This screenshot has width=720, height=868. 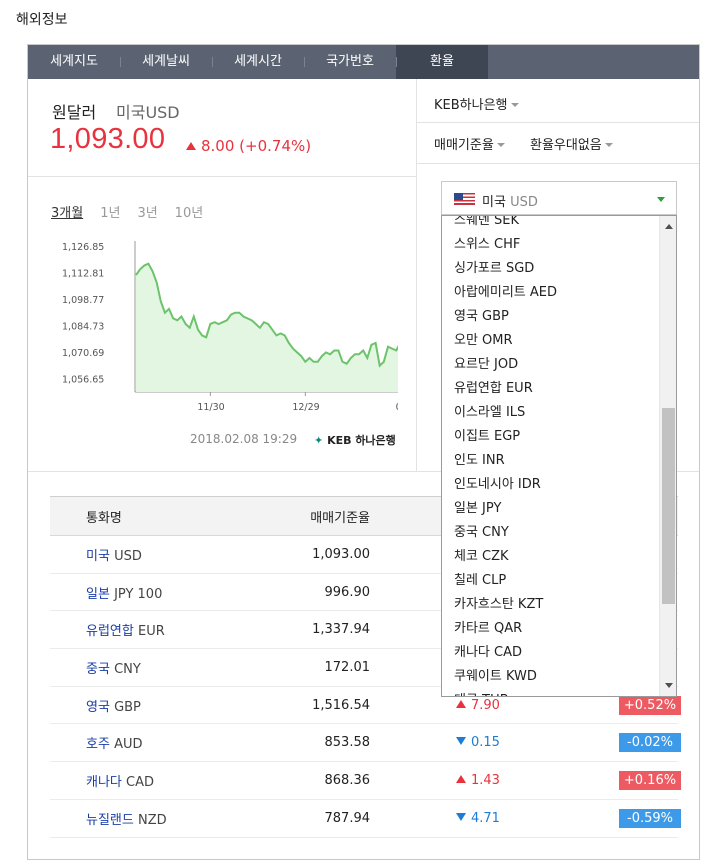 What do you see at coordinates (551, 557) in the screenshot?
I see `currency-option: 체코 CZK` at bounding box center [551, 557].